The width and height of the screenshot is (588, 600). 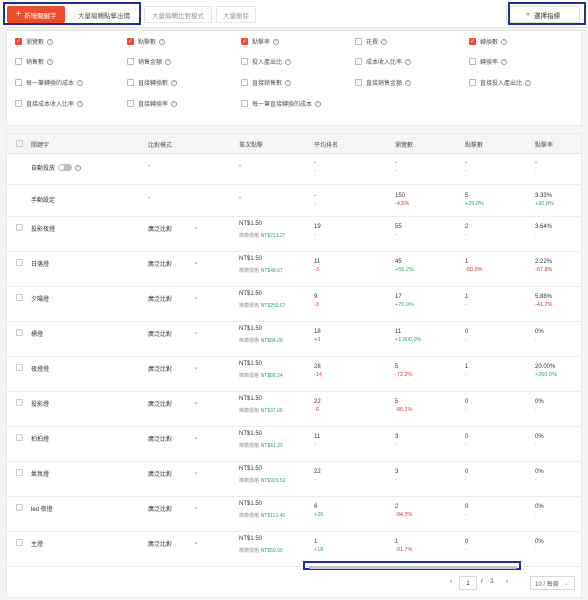 I want to click on metric-option-11: 直接轉換數?, so click(x=152, y=82).